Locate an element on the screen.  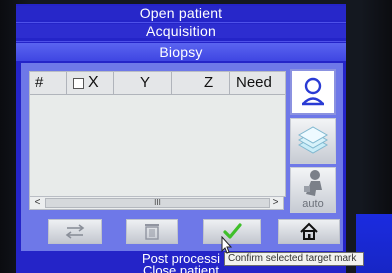
home-icon is located at coordinates (309, 231).